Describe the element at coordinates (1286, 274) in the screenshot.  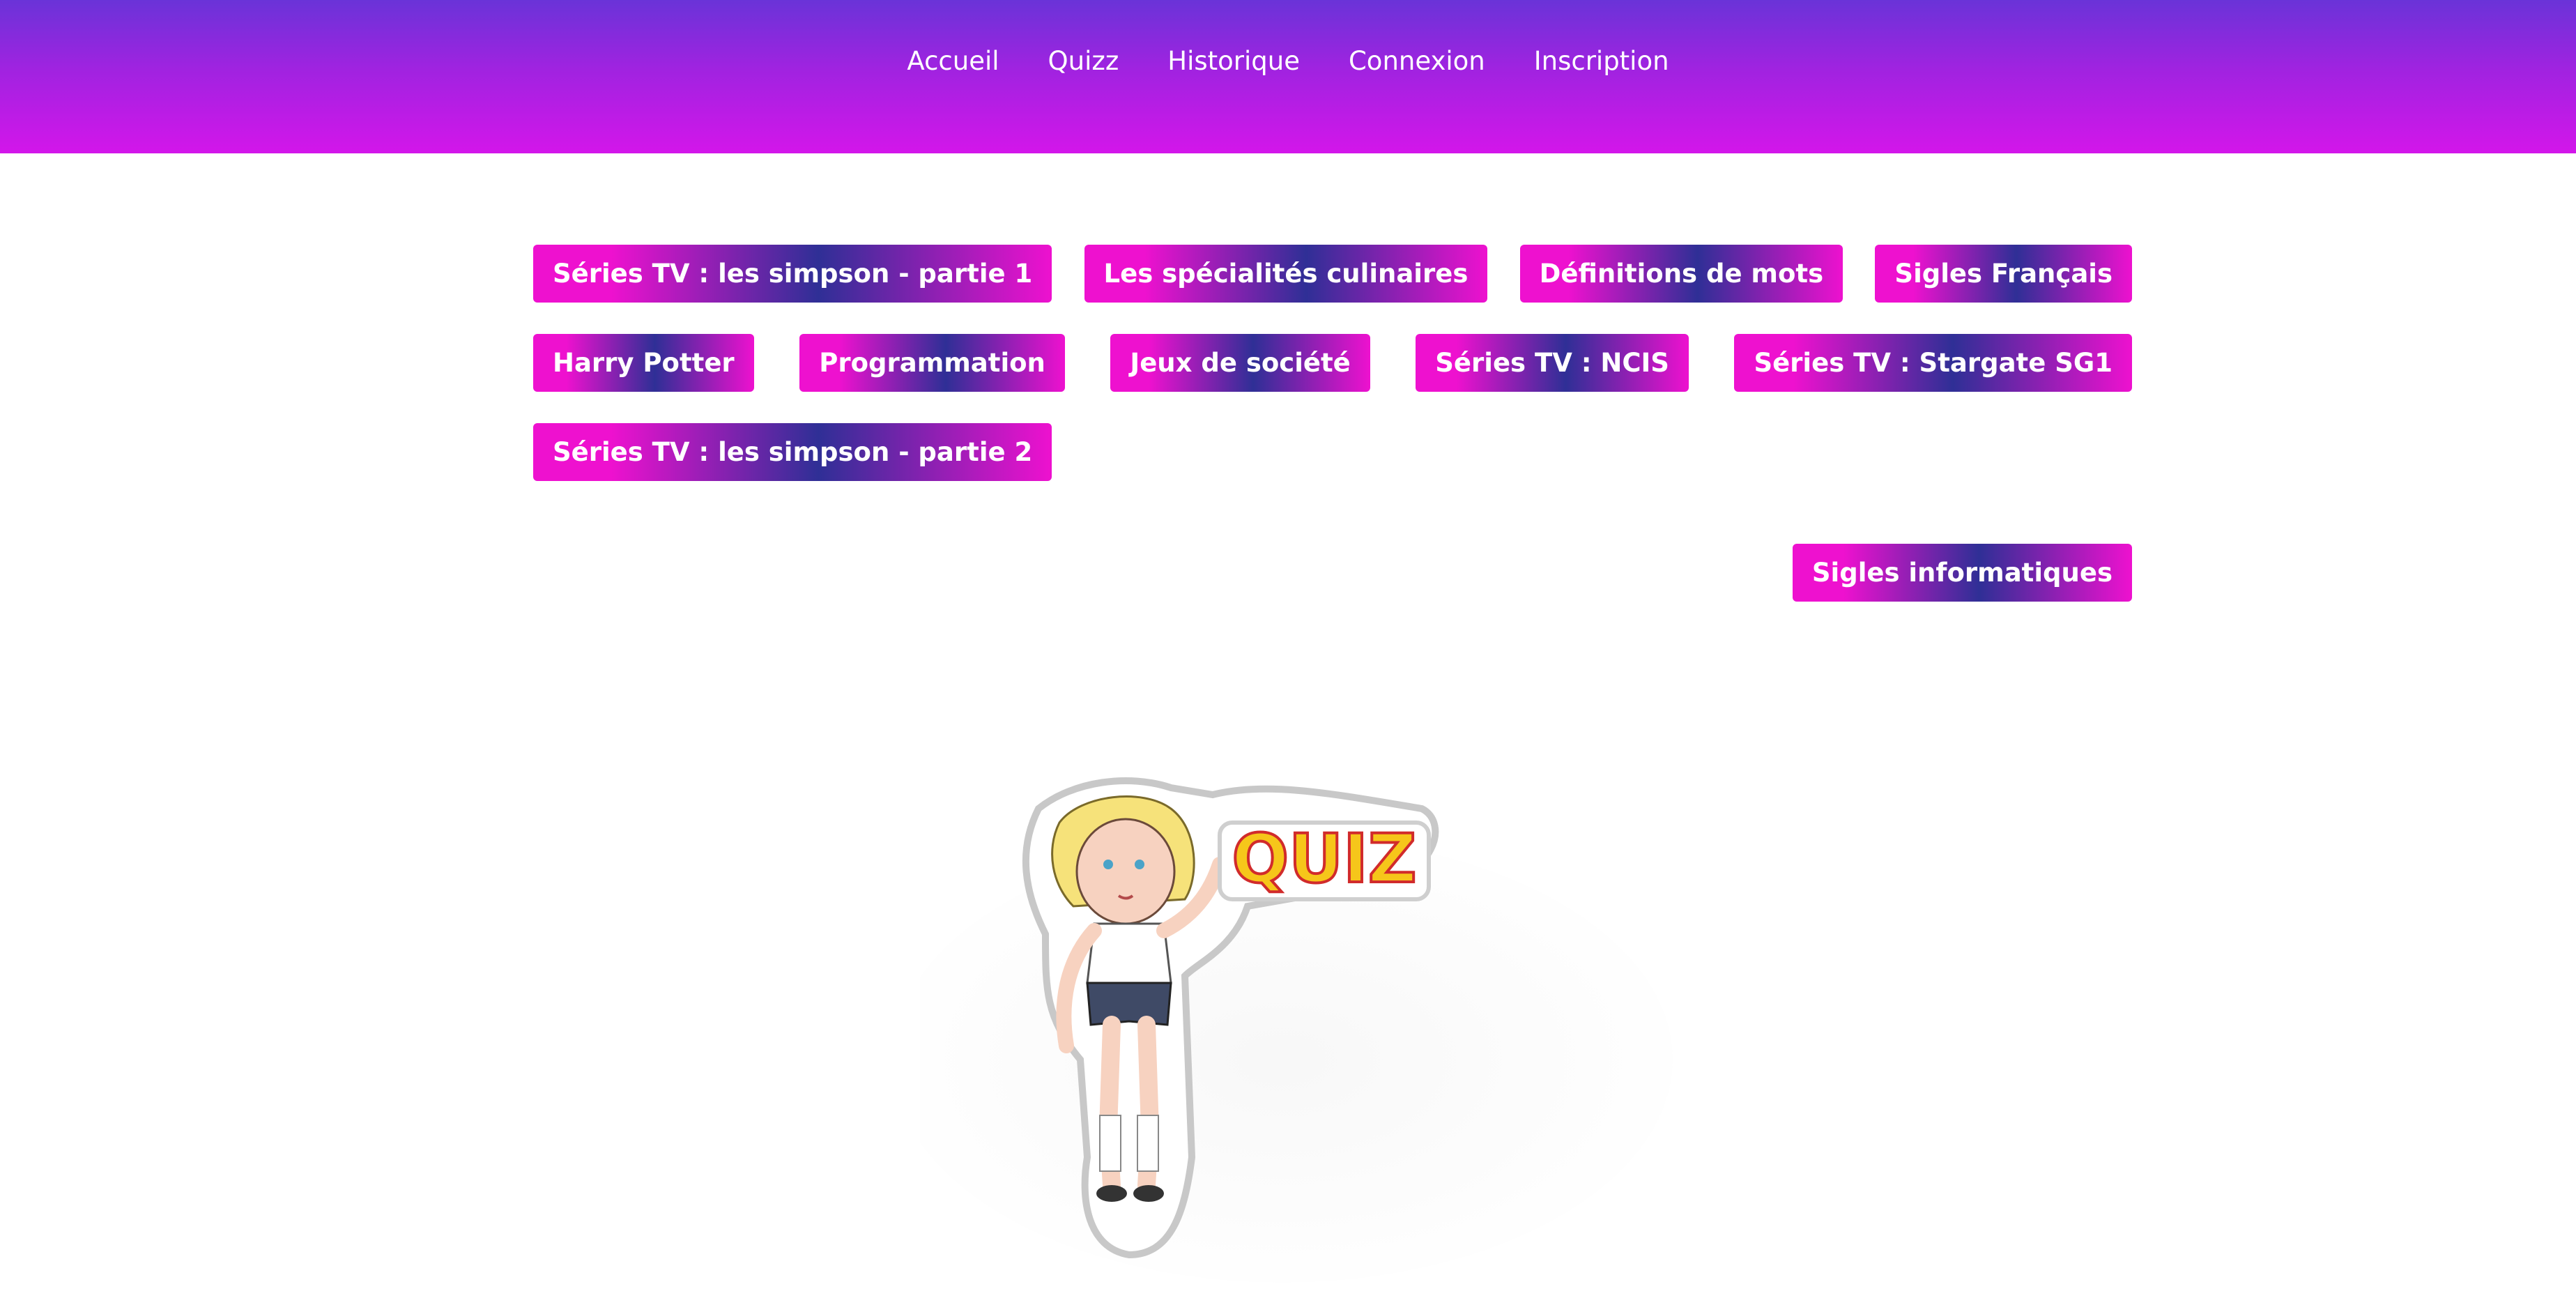
I see `quiz-button-specialites-culinaires: Les spécialités culinaires` at that location.